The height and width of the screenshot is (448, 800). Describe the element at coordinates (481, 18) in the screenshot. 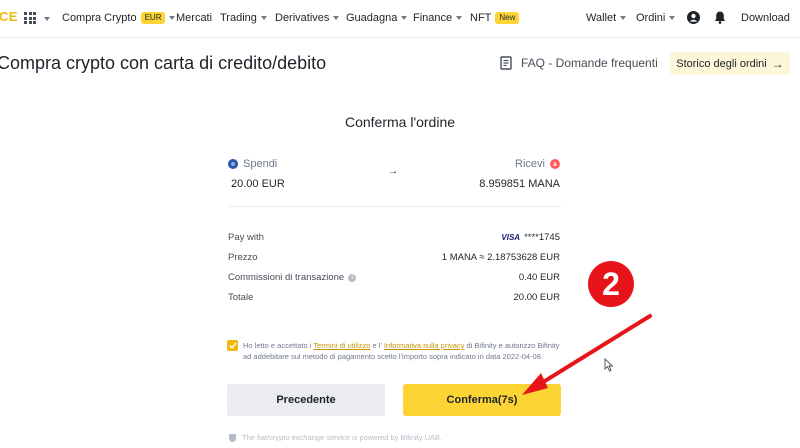

I see `nav-item-label: NFT` at that location.